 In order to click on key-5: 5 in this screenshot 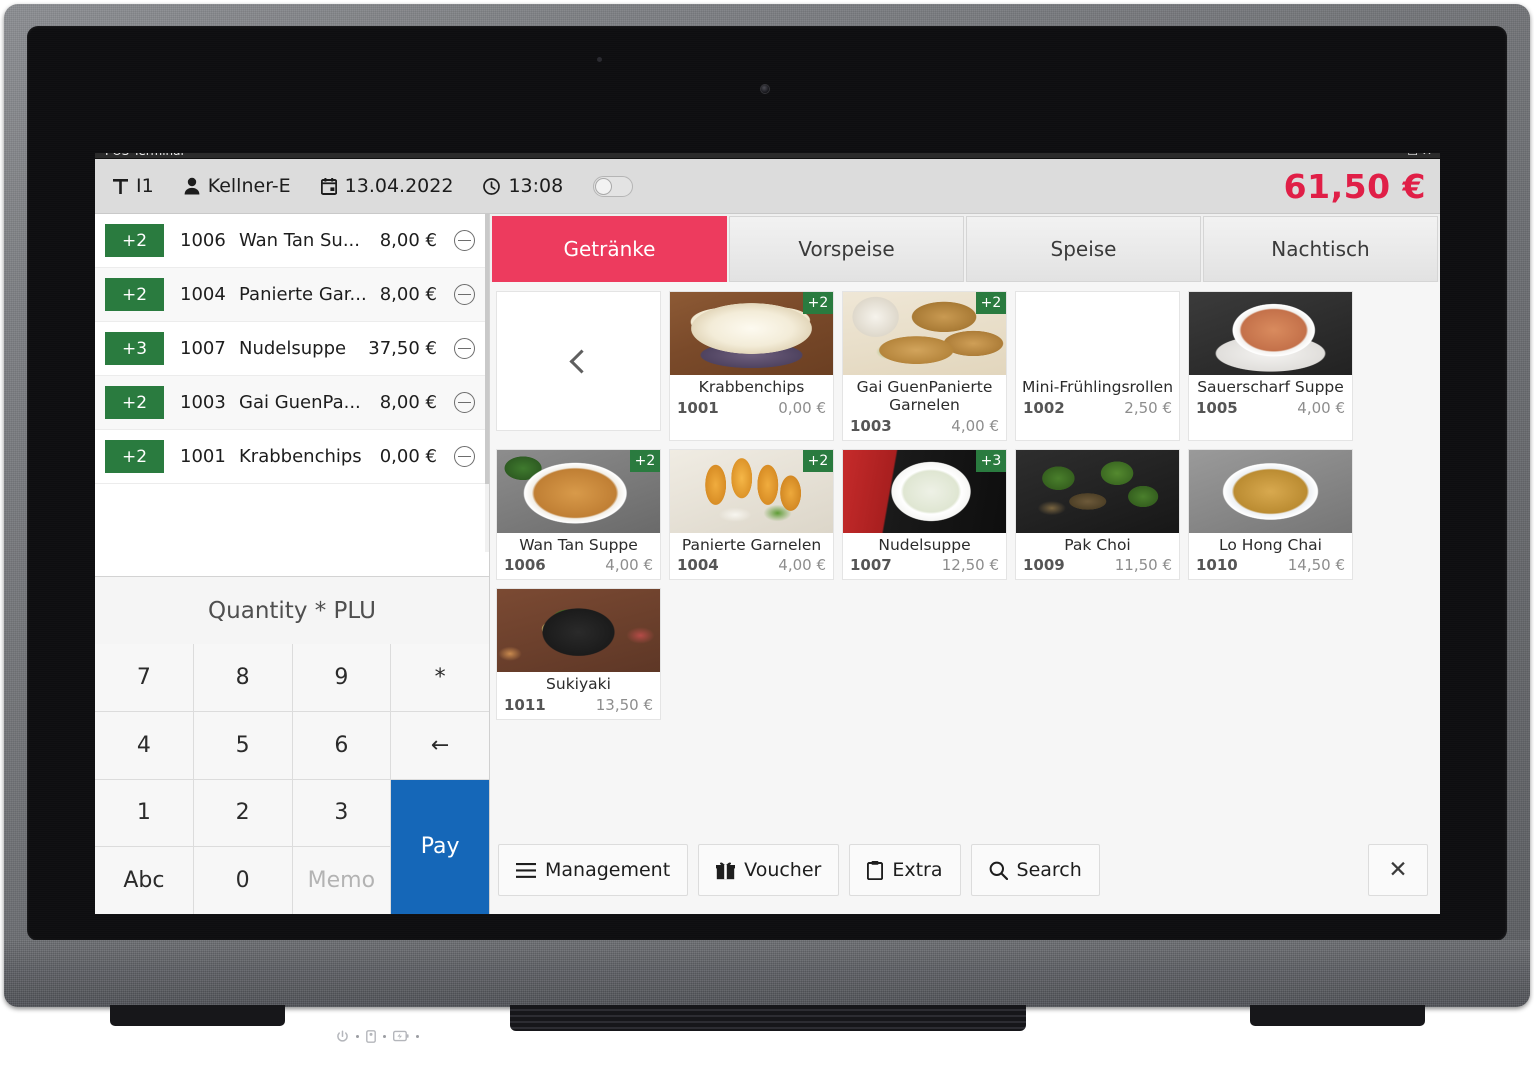, I will do `click(242, 745)`.